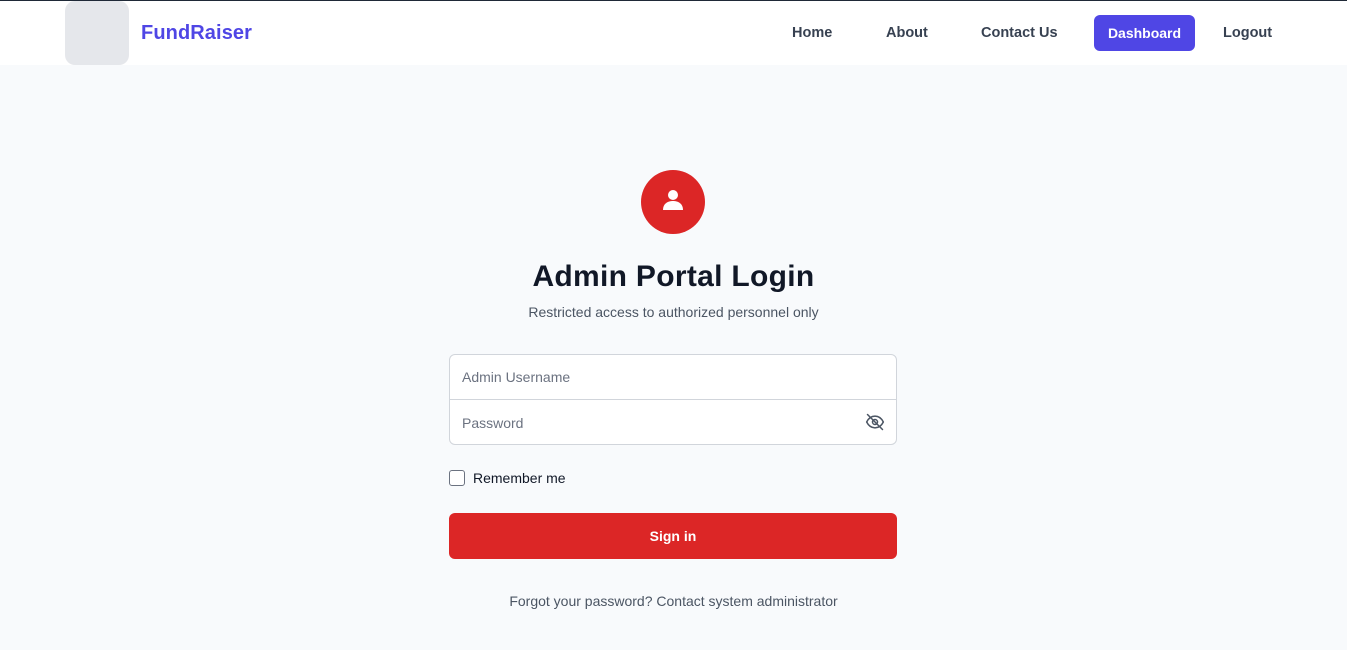 This screenshot has height=650, width=1347. I want to click on nav-about-link: About, so click(907, 33).